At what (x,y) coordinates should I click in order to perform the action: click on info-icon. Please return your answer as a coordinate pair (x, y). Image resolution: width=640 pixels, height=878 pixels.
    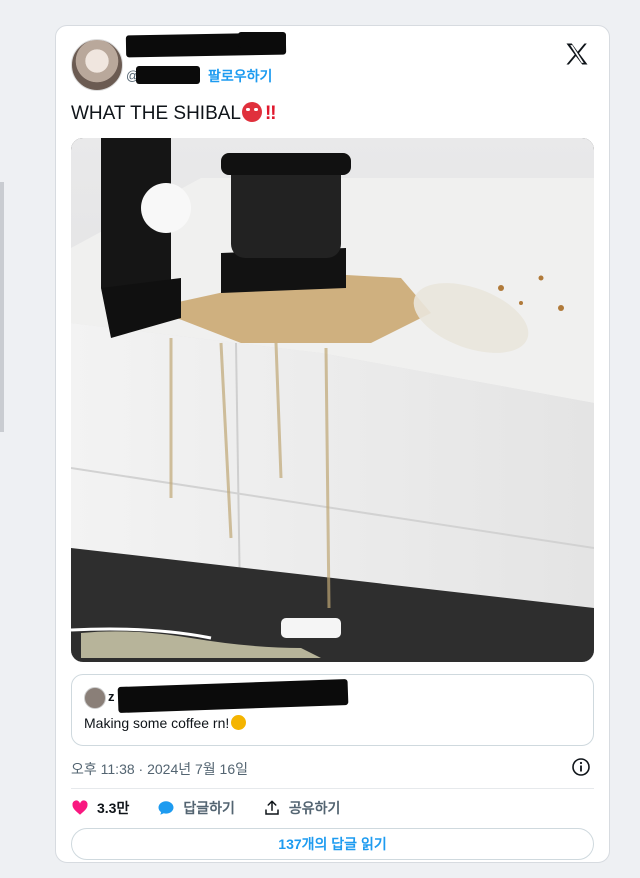
    Looking at the image, I should click on (581, 767).